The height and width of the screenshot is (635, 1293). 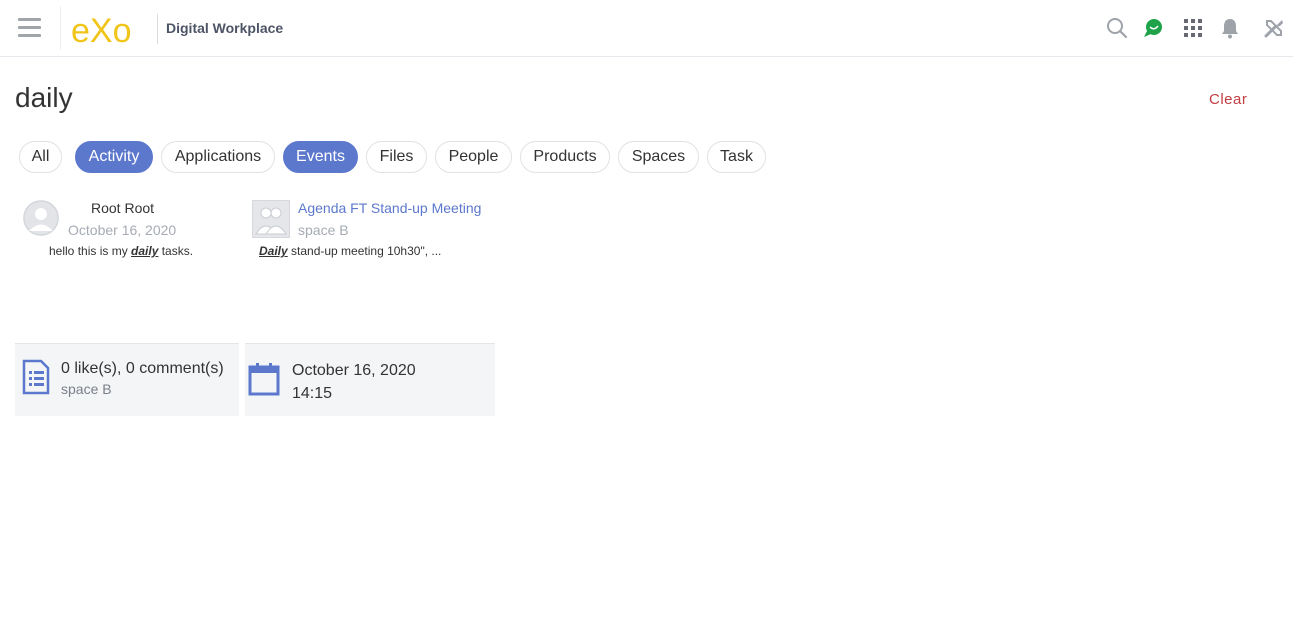 I want to click on filter-chip-spaces: Spaces, so click(x=658, y=157).